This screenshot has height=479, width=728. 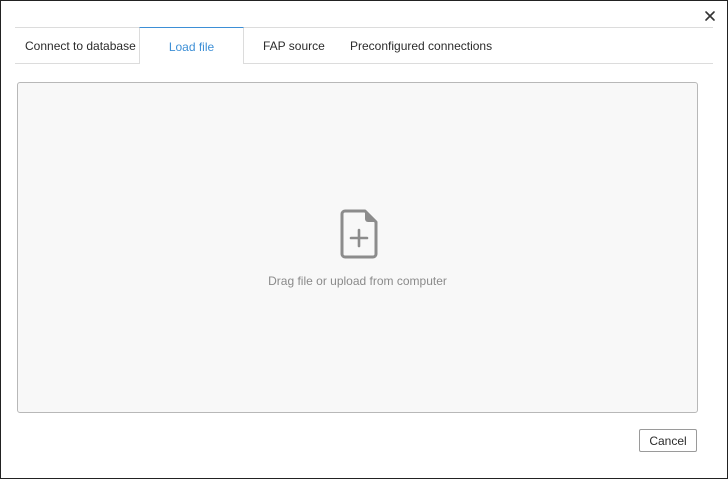 I want to click on close-icon, so click(x=710, y=16).